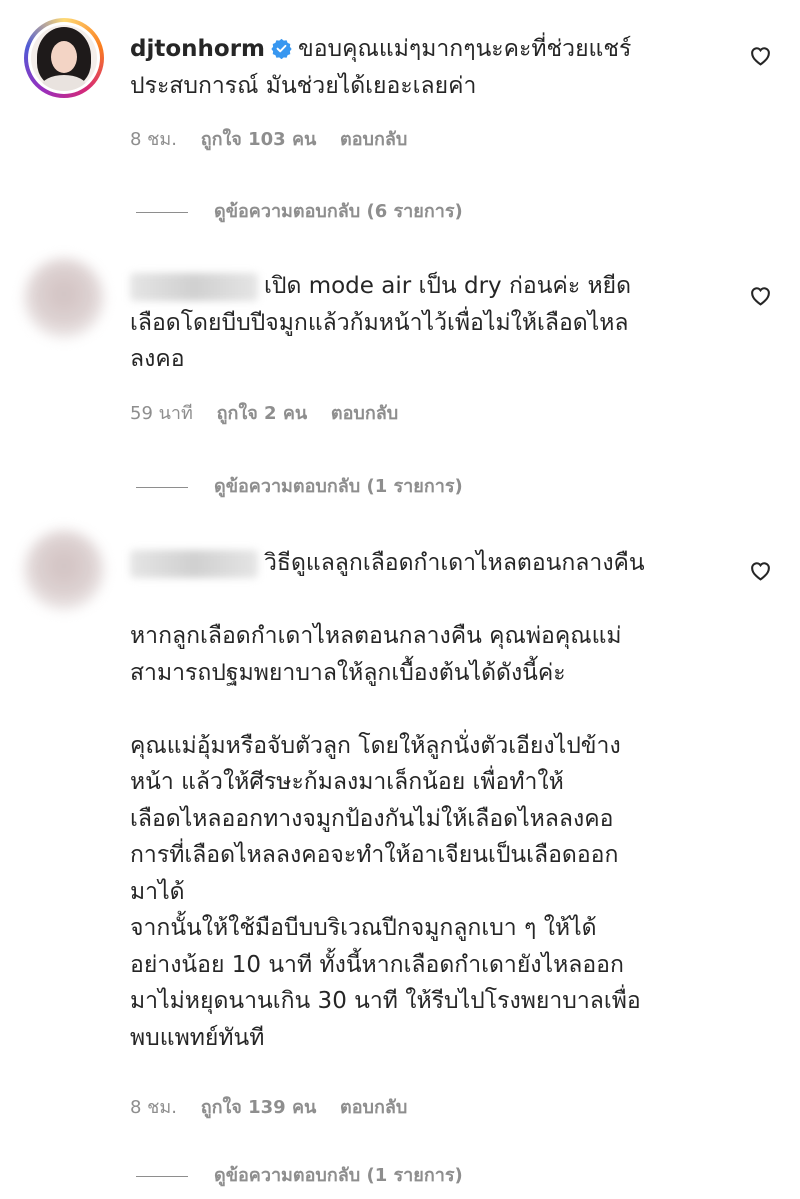 The height and width of the screenshot is (1199, 800). I want to click on profile-photo, so click(64, 58).